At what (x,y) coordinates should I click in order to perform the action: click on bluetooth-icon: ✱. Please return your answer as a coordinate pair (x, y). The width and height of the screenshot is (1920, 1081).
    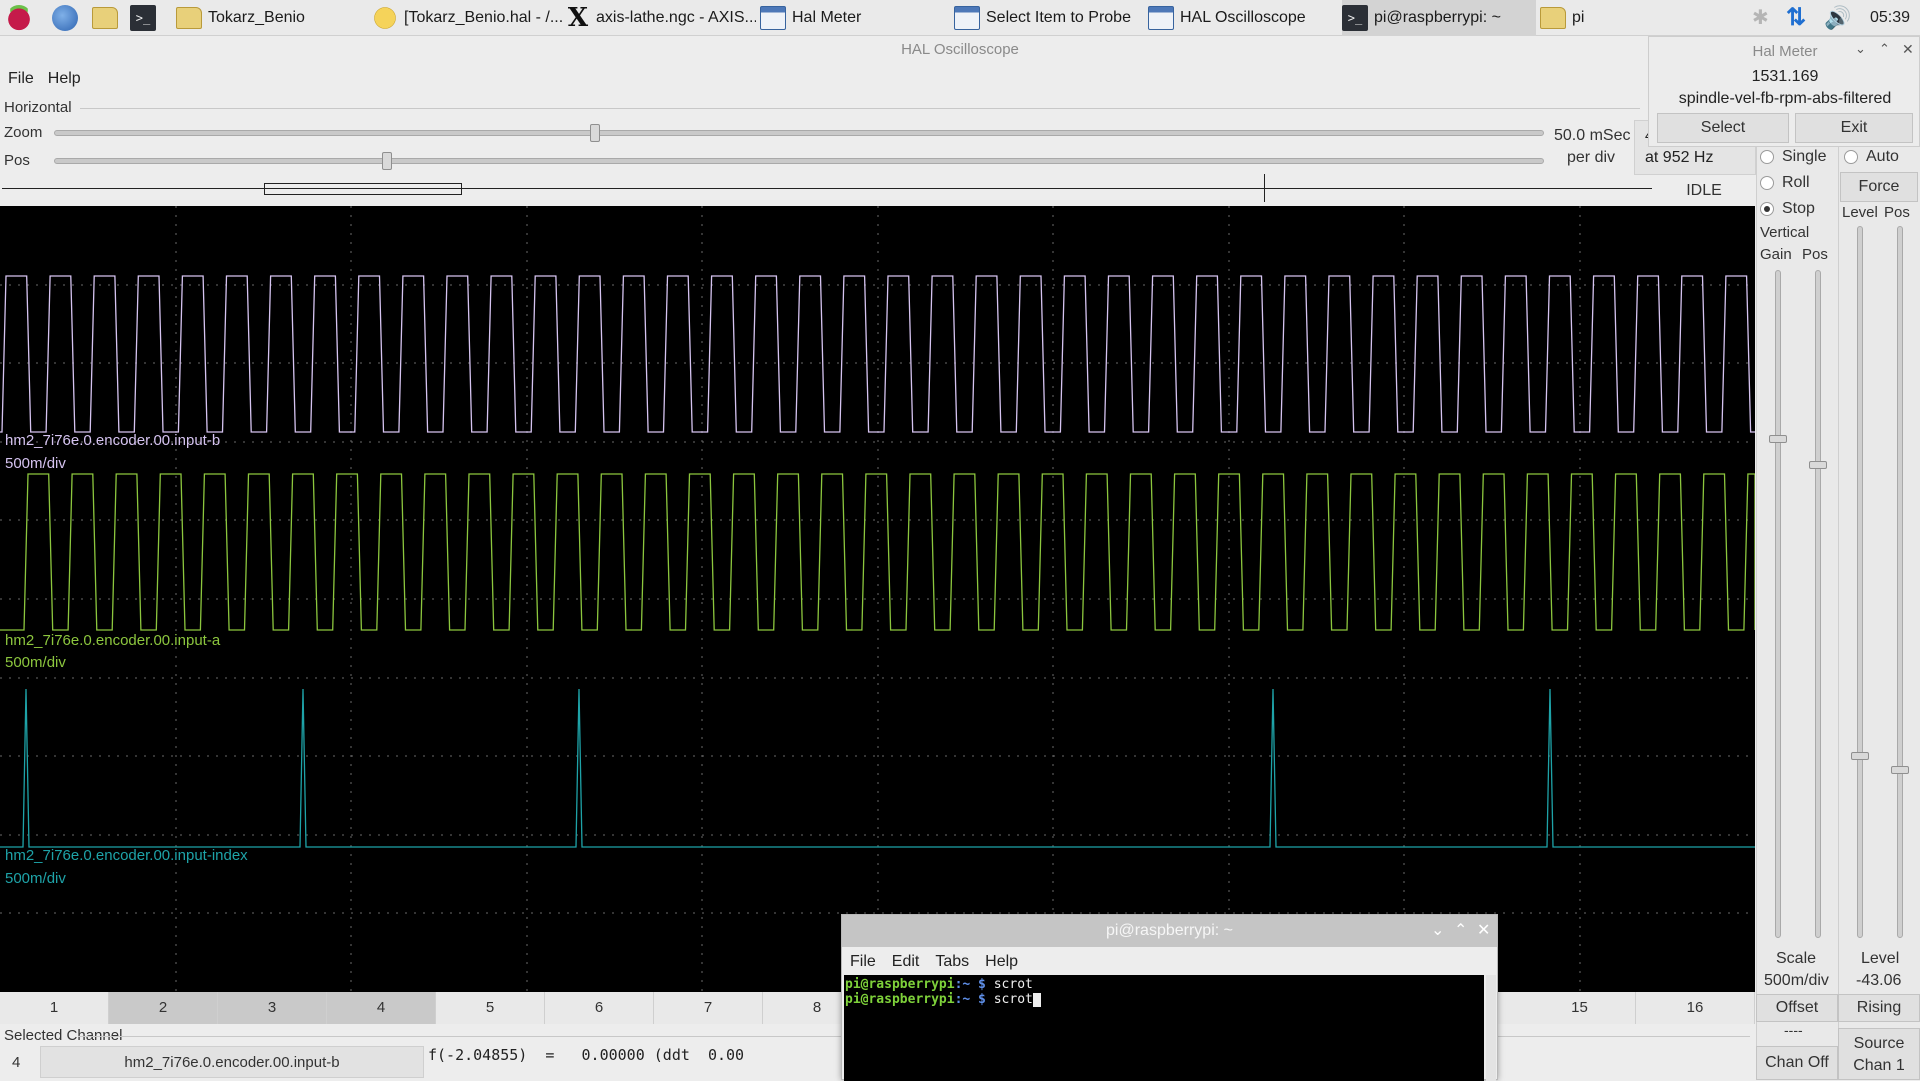
    Looking at the image, I should click on (1760, 18).